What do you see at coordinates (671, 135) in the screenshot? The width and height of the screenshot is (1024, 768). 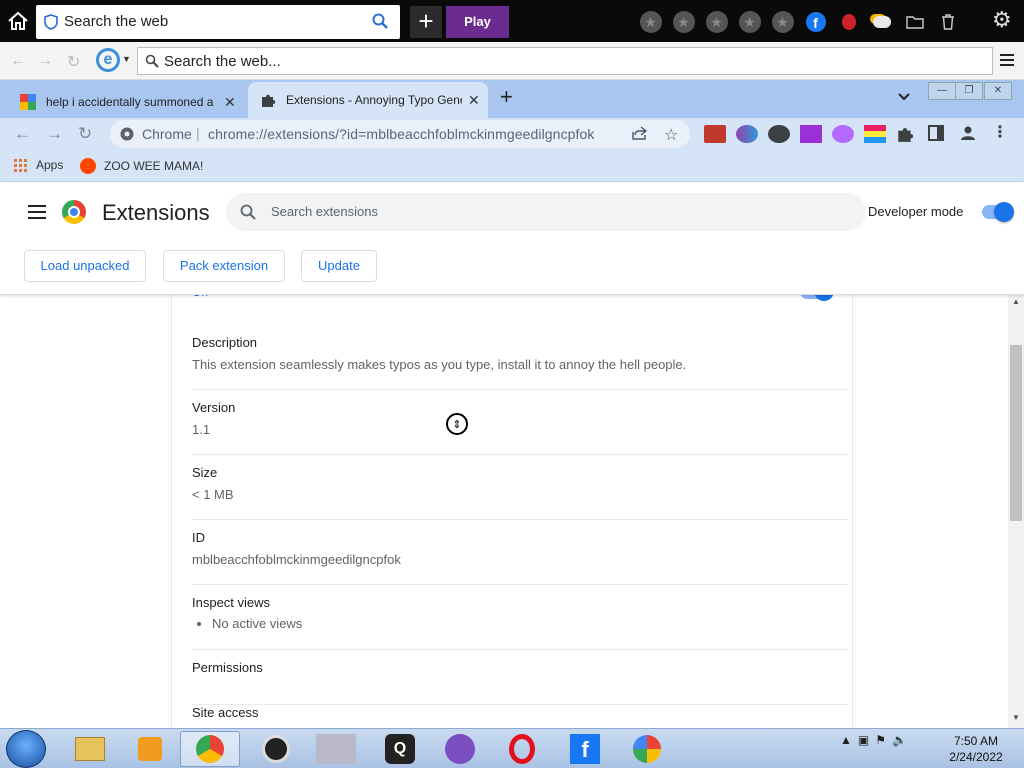 I see `bookmark-star-icon: ☆` at bounding box center [671, 135].